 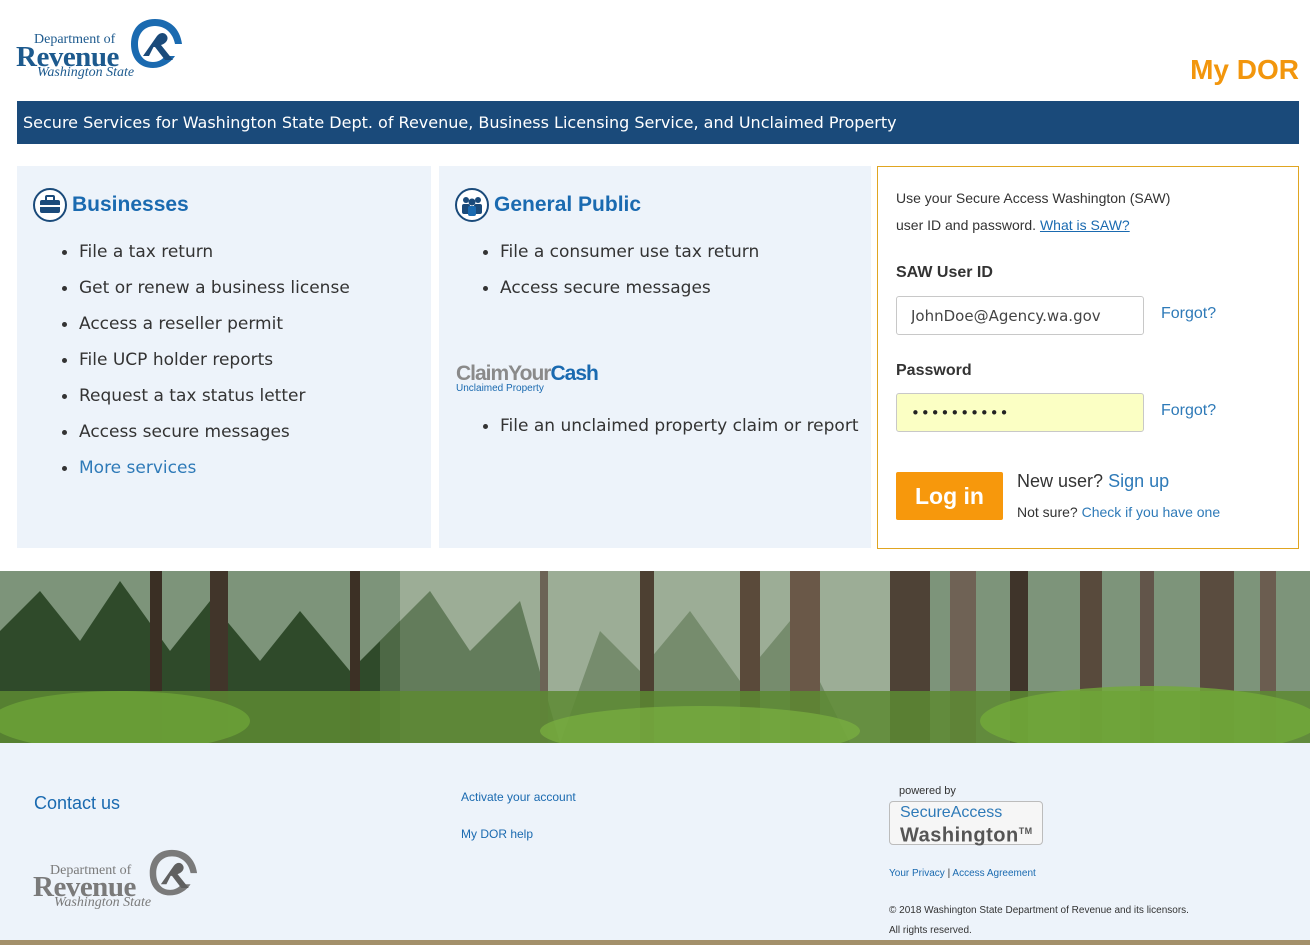 What do you see at coordinates (518, 797) in the screenshot?
I see `activate-account-link: Activate your account` at bounding box center [518, 797].